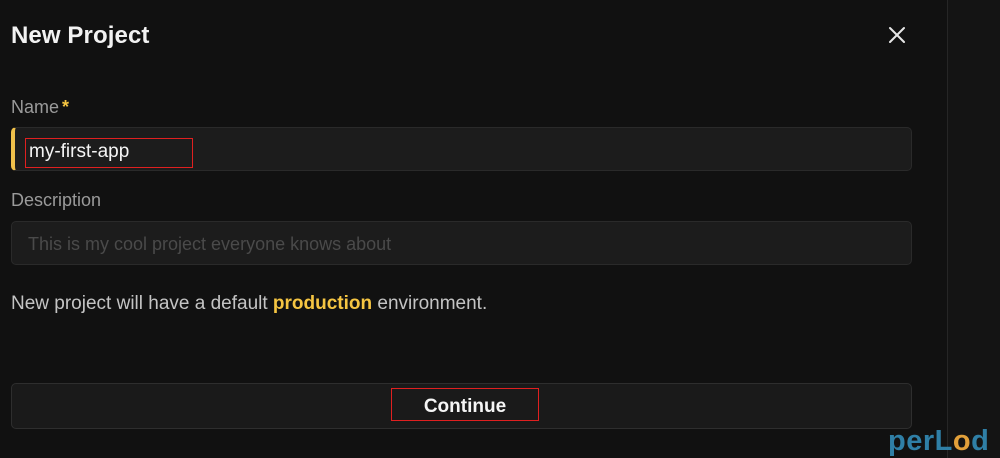 Image resolution: width=1000 pixels, height=458 pixels. What do you see at coordinates (80, 35) in the screenshot?
I see `dialog-title: New Project` at bounding box center [80, 35].